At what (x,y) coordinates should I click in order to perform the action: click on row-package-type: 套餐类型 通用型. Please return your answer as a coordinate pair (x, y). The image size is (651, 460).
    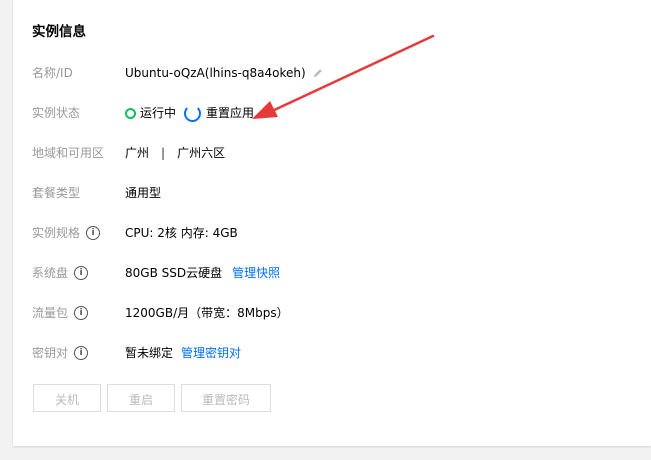
    Looking at the image, I should click on (313, 193).